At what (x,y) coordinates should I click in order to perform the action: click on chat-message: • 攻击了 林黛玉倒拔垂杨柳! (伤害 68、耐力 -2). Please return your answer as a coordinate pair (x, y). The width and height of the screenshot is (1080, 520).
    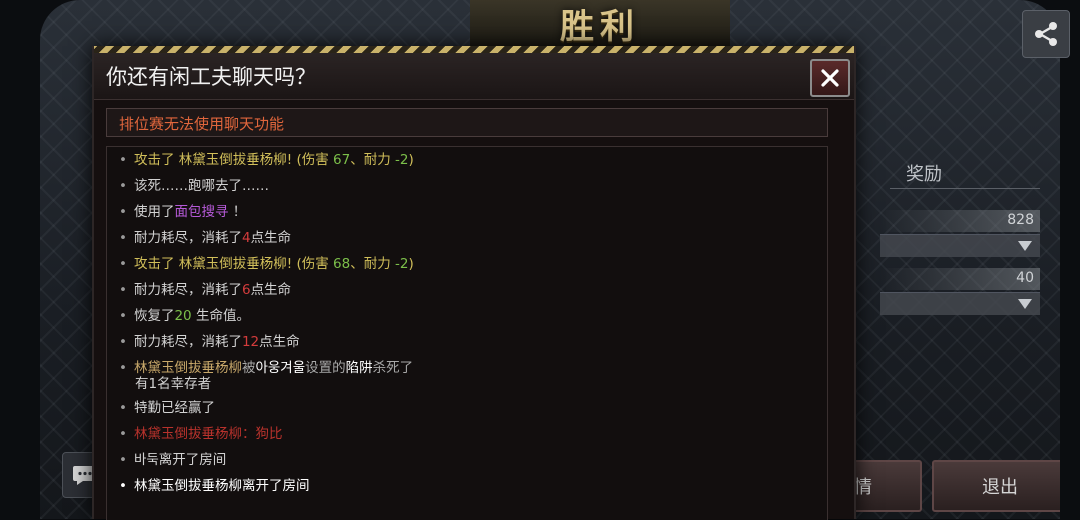
    Looking at the image, I should click on (266, 264).